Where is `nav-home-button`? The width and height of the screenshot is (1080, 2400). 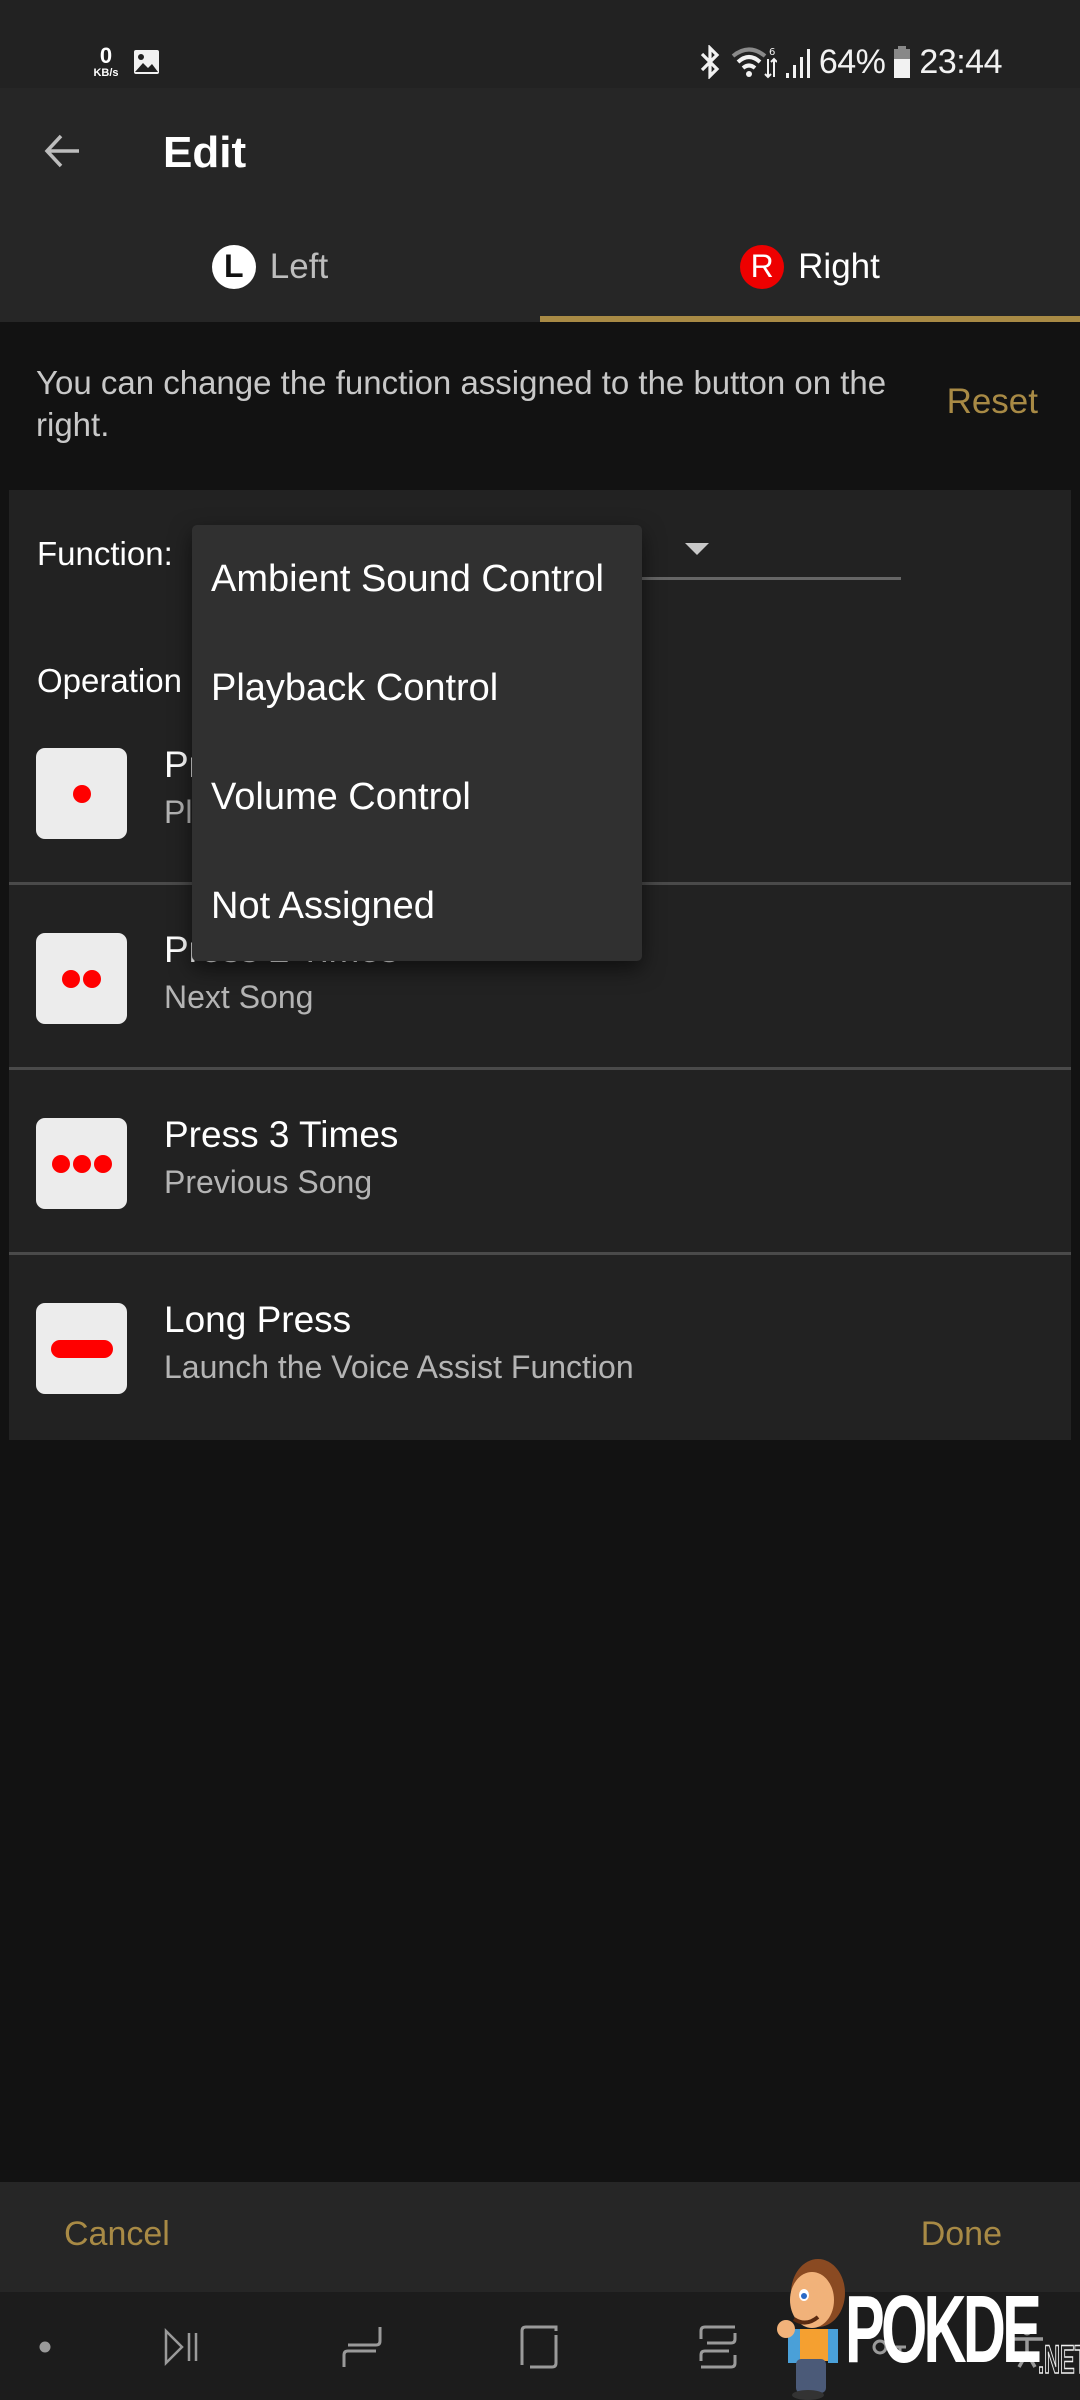 nav-home-button is located at coordinates (540, 2347).